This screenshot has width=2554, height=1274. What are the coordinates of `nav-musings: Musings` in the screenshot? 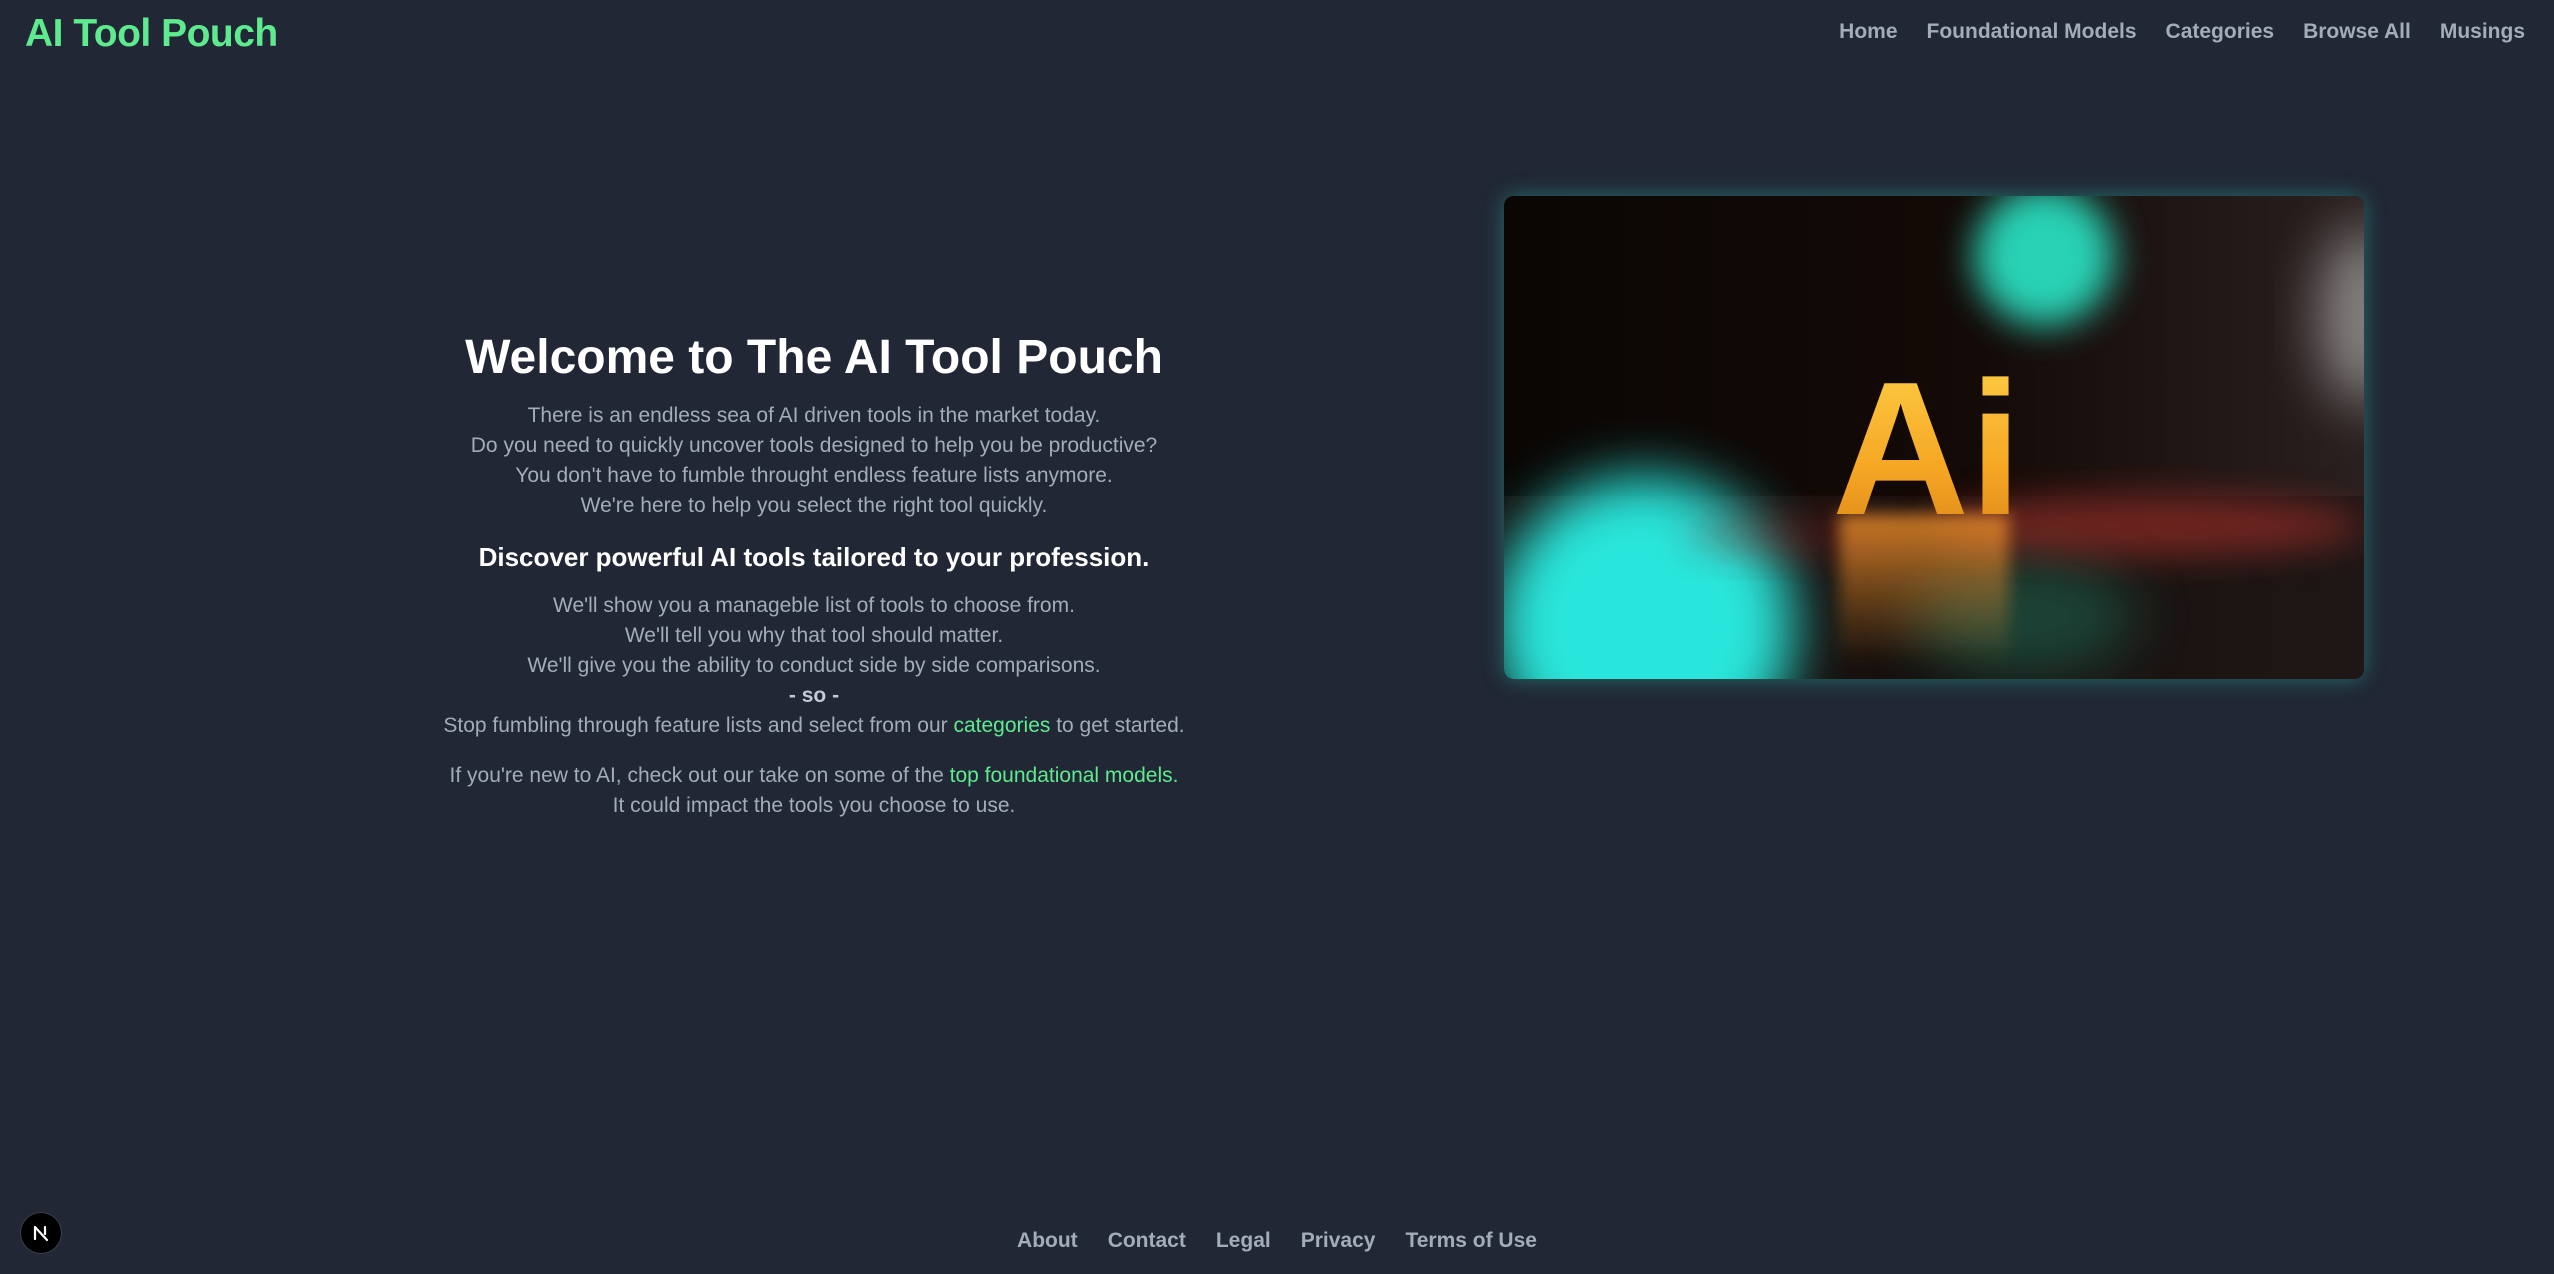 It's located at (2482, 32).